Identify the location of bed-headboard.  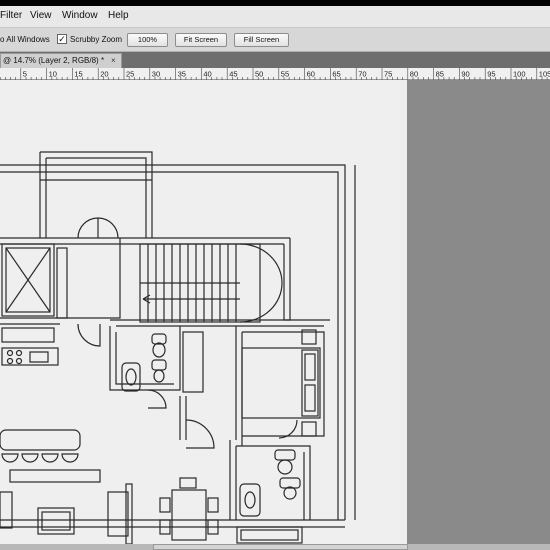
(310, 383).